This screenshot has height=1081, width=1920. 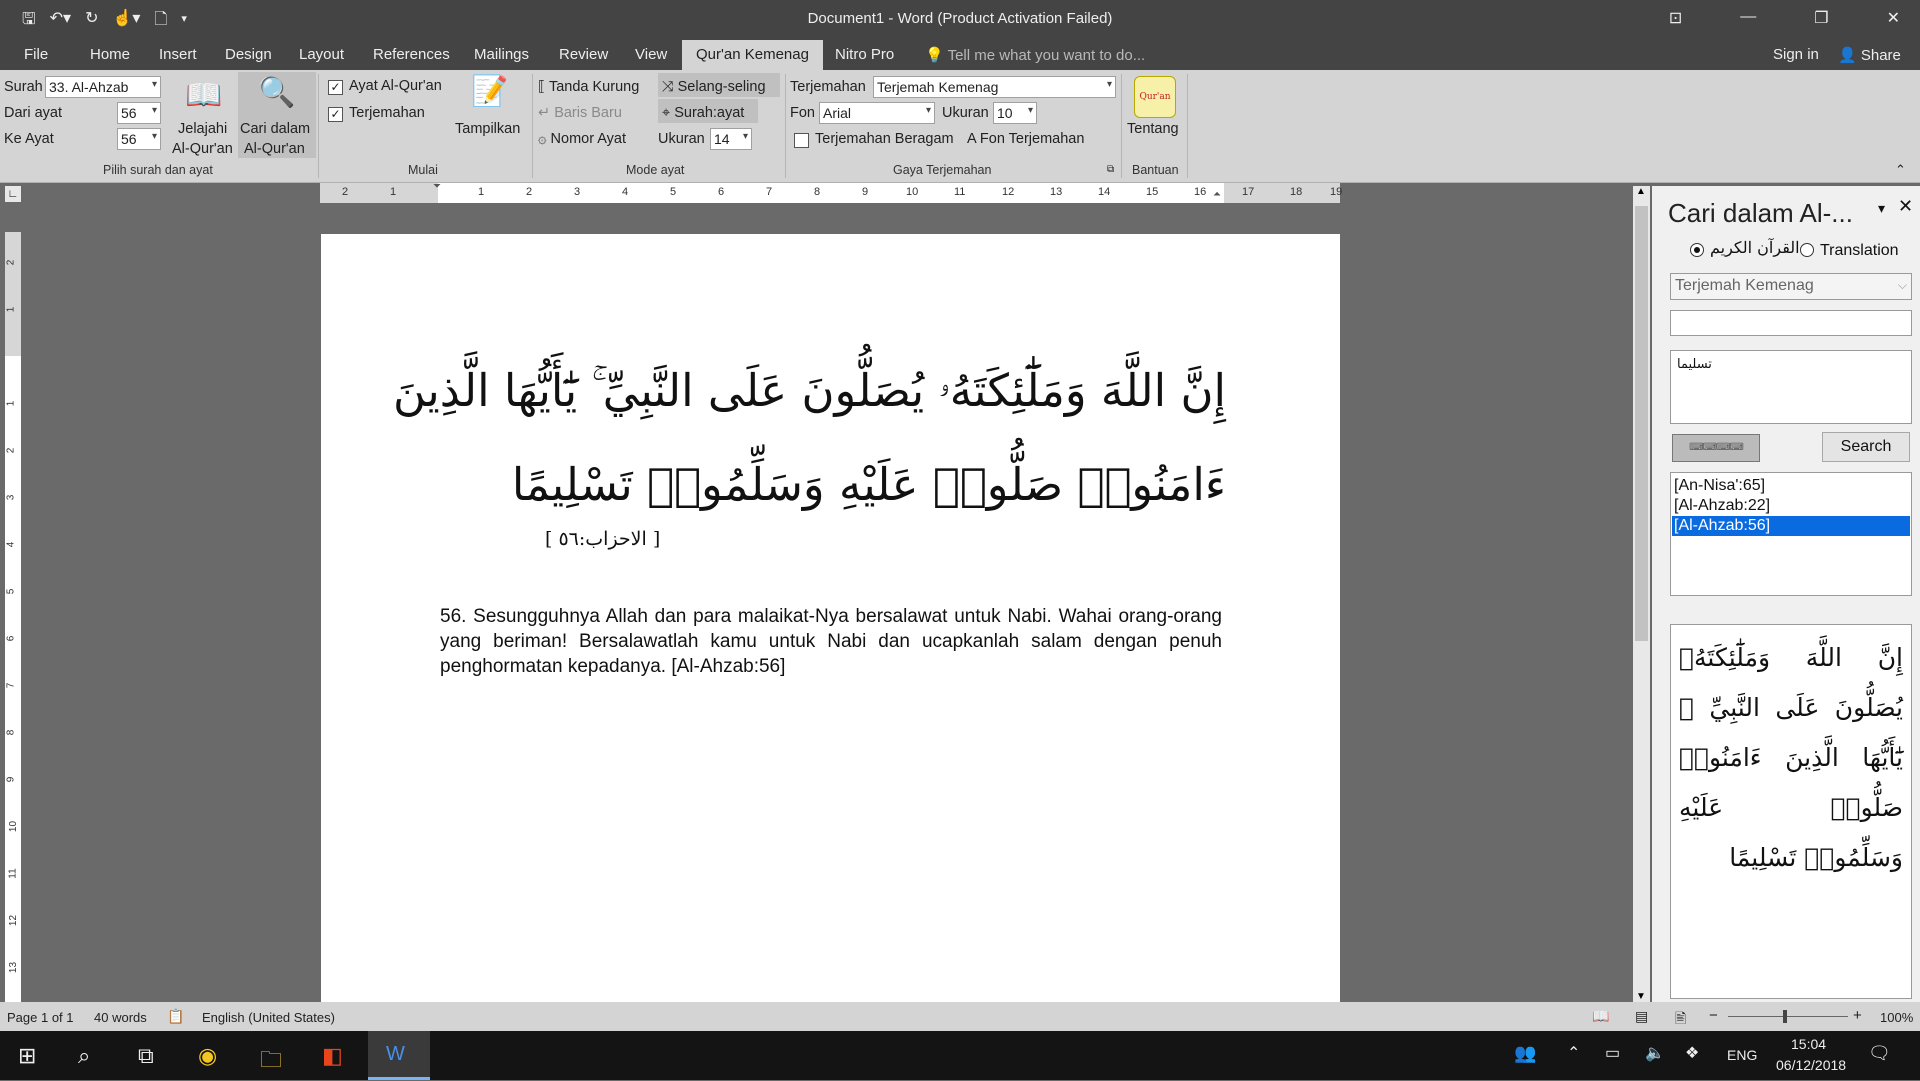 I want to click on ribbon-display-icon: ⊡, so click(x=1675, y=18).